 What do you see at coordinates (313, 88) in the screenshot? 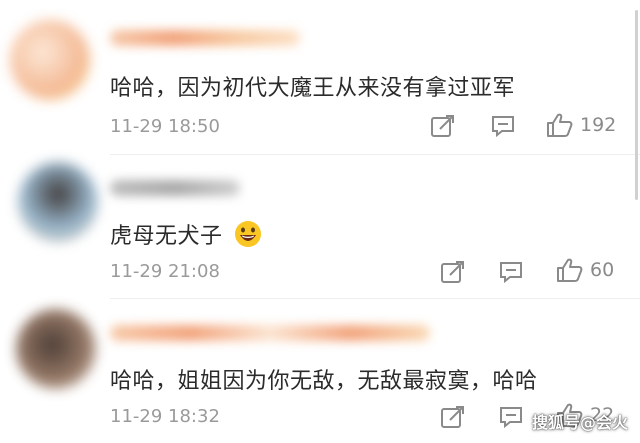
I see `comment-text: 哈哈，因为初代大魔王从来没有拿过亚军` at bounding box center [313, 88].